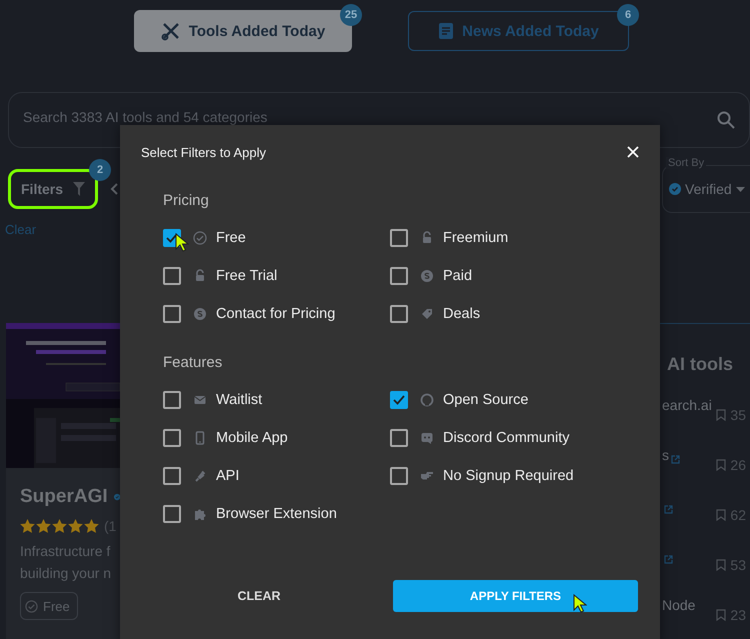 The image size is (750, 639). I want to click on tool-link: s, so click(665, 455).